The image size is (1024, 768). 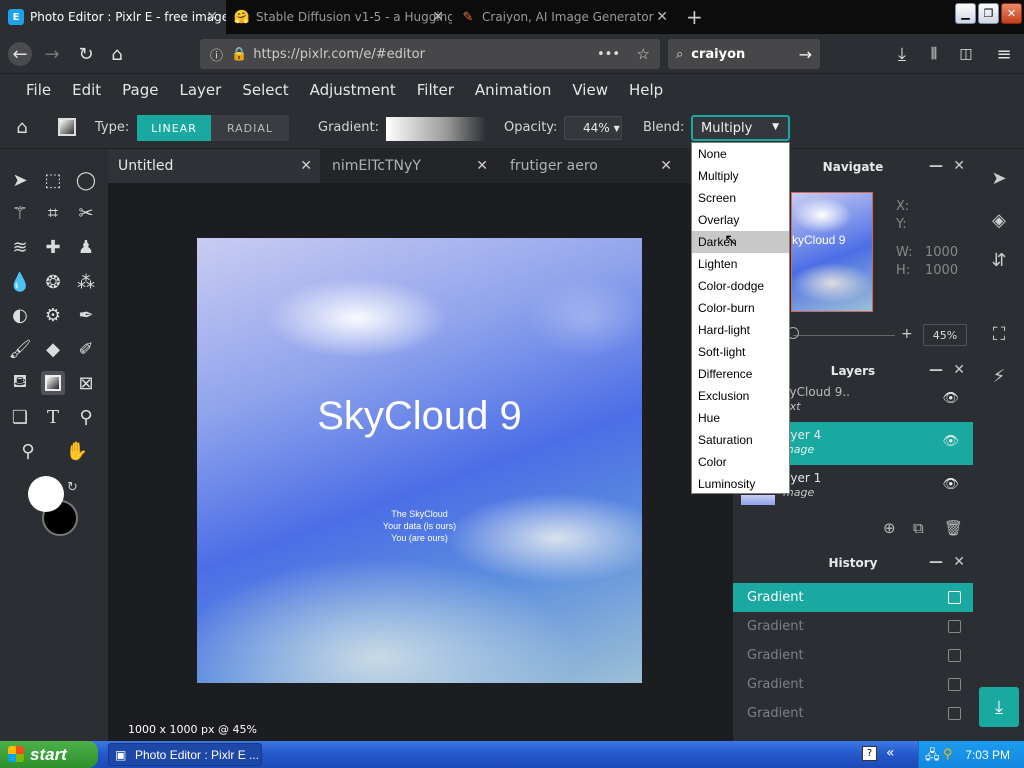 I want to click on search-go-arrow-icon: →, so click(x=805, y=54).